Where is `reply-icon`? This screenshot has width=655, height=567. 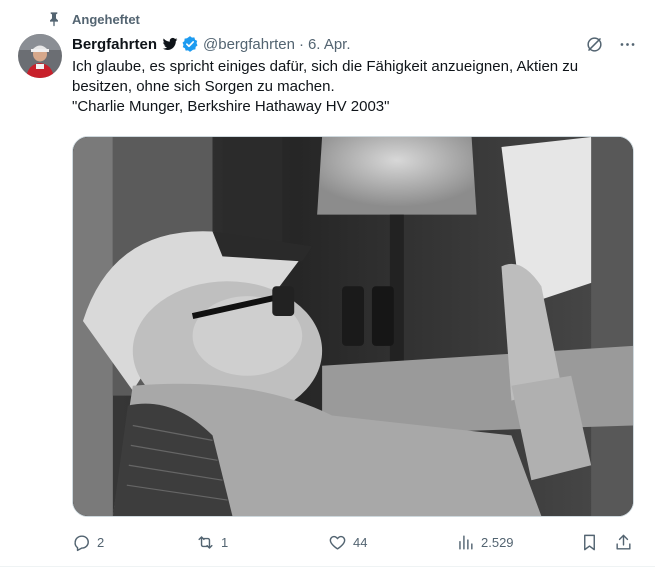
reply-icon is located at coordinates (81, 542).